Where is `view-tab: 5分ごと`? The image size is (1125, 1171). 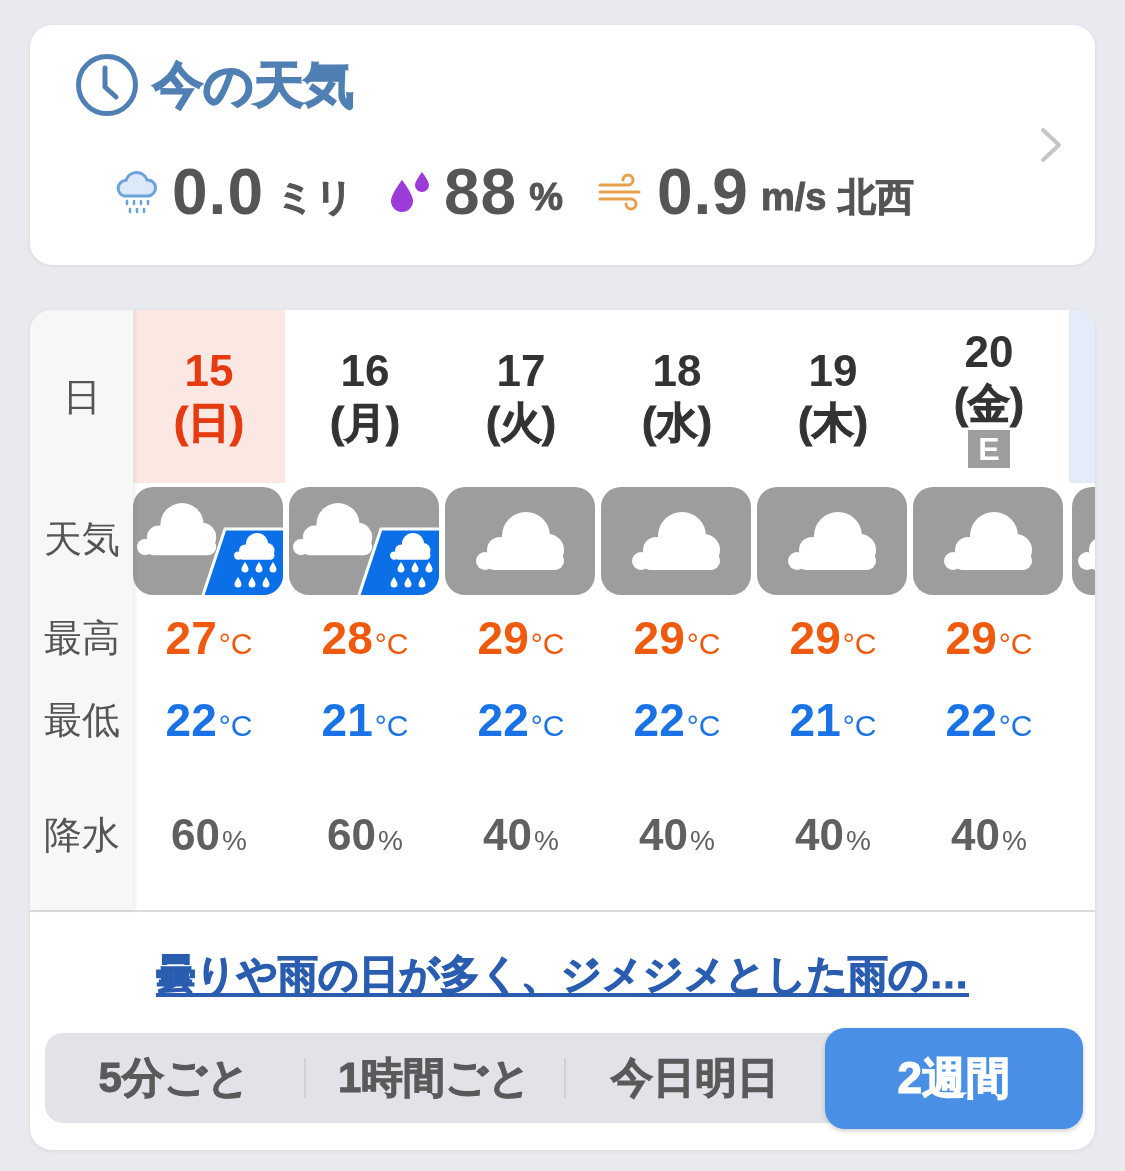 view-tab: 5分ごと is located at coordinates (174, 1078).